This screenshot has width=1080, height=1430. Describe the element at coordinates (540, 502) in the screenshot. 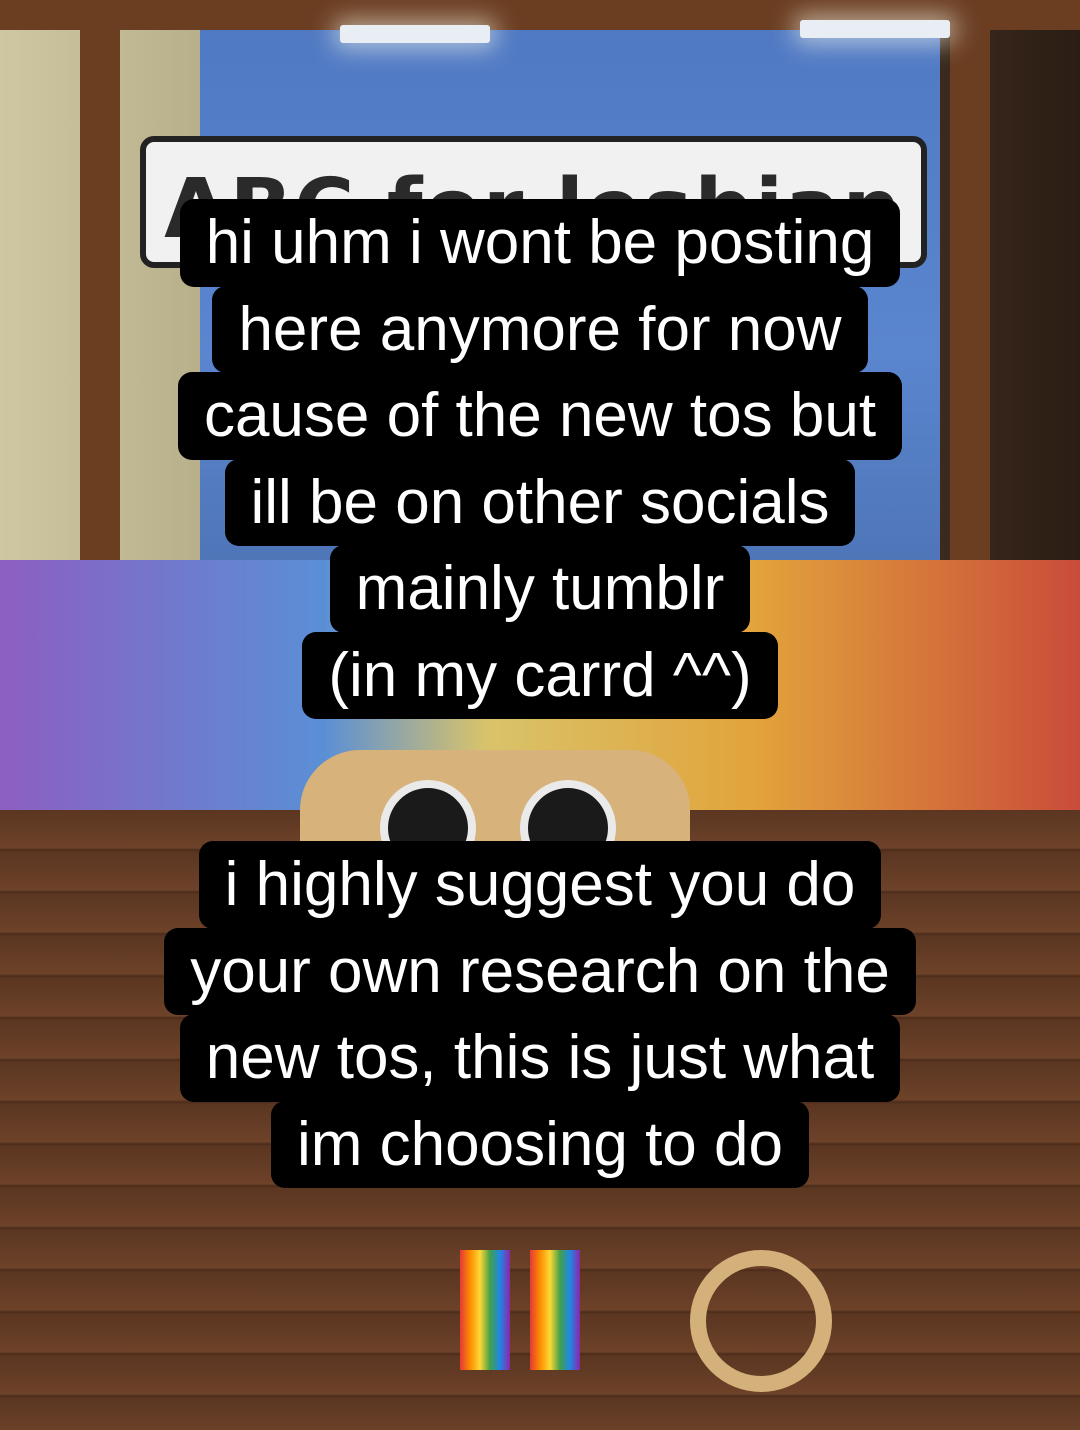

I see `caption-line: ill be on other socials` at that location.